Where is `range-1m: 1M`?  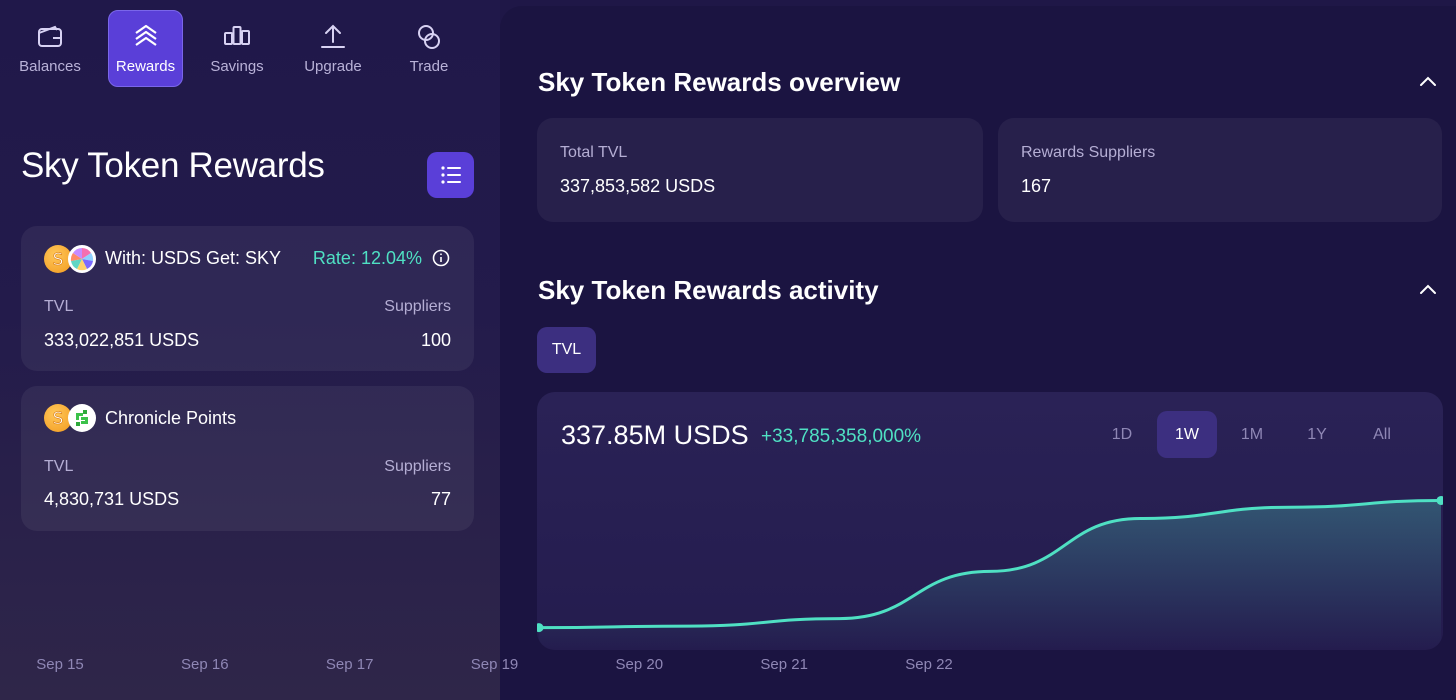
range-1m: 1M is located at coordinates (1252, 434).